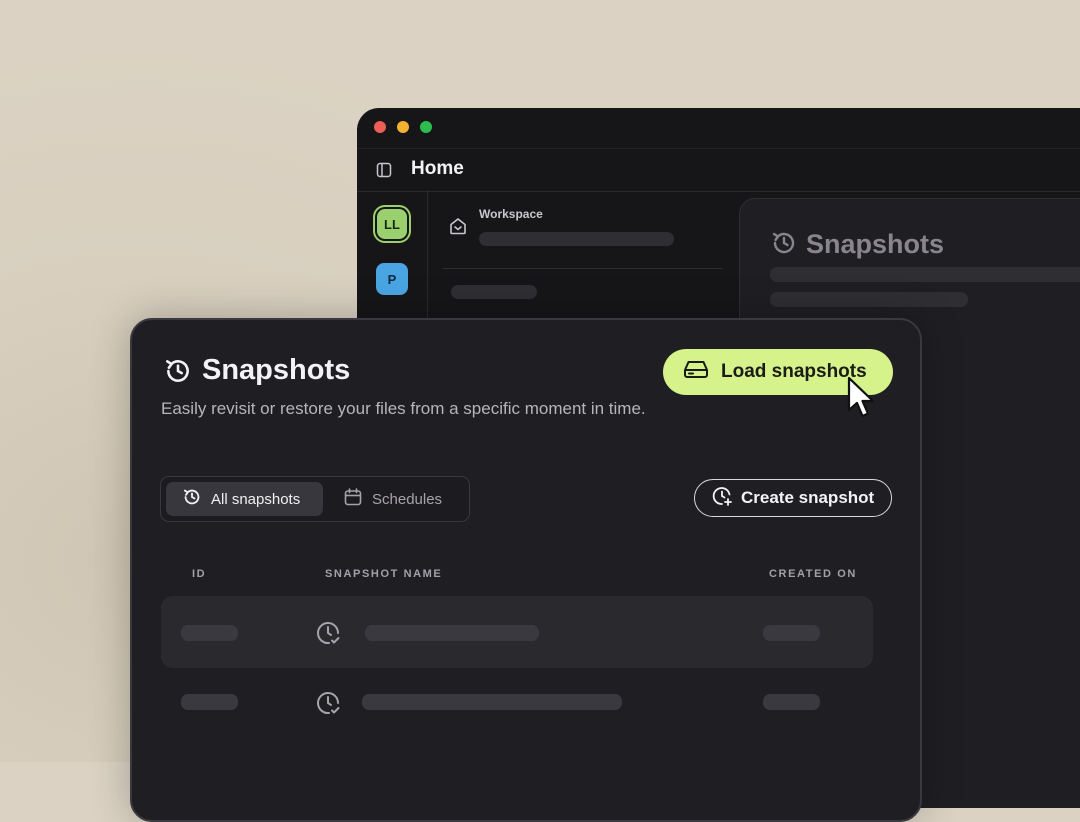 Image resolution: width=1080 pixels, height=822 pixels. I want to click on tab-label: Schedules, so click(407, 499).